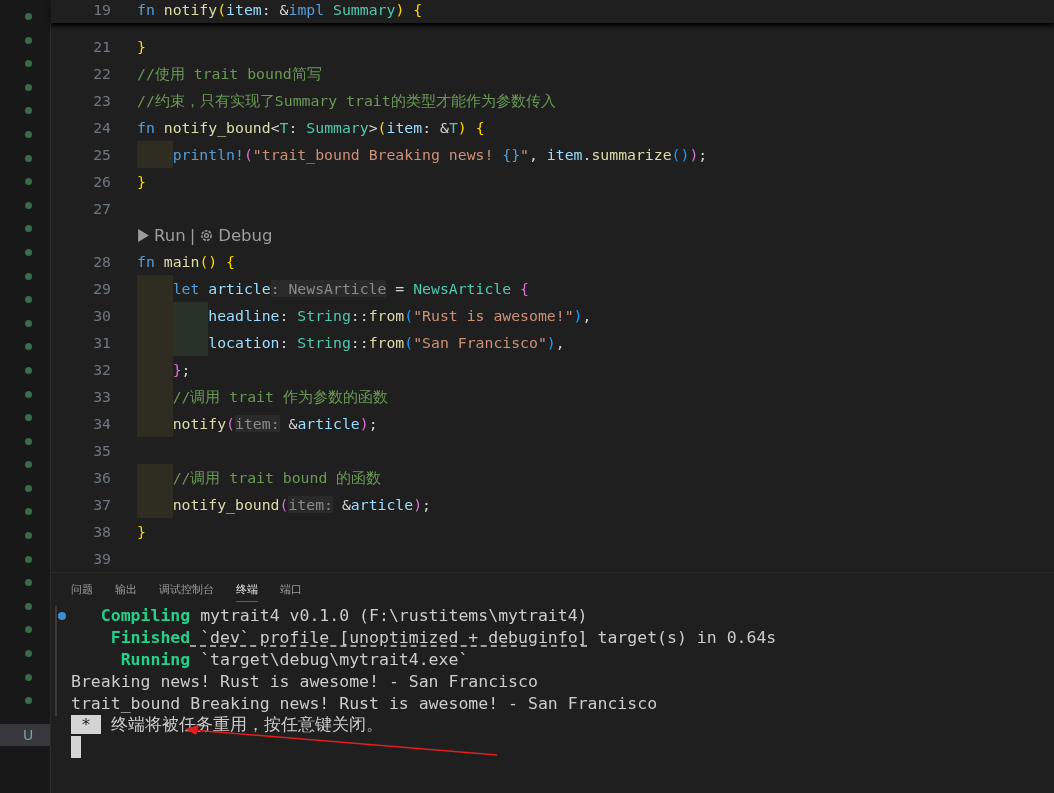 The height and width of the screenshot is (793, 1054). Describe the element at coordinates (101, 9) in the screenshot. I see `line-number: 19` at that location.